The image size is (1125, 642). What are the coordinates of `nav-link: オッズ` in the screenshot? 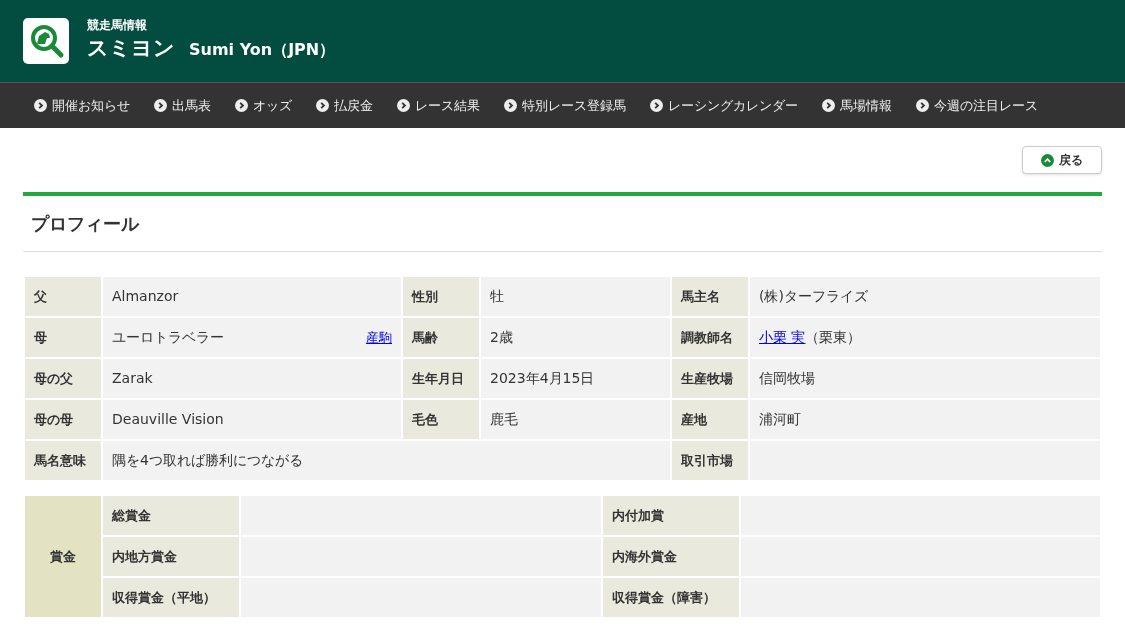 It's located at (263, 105).